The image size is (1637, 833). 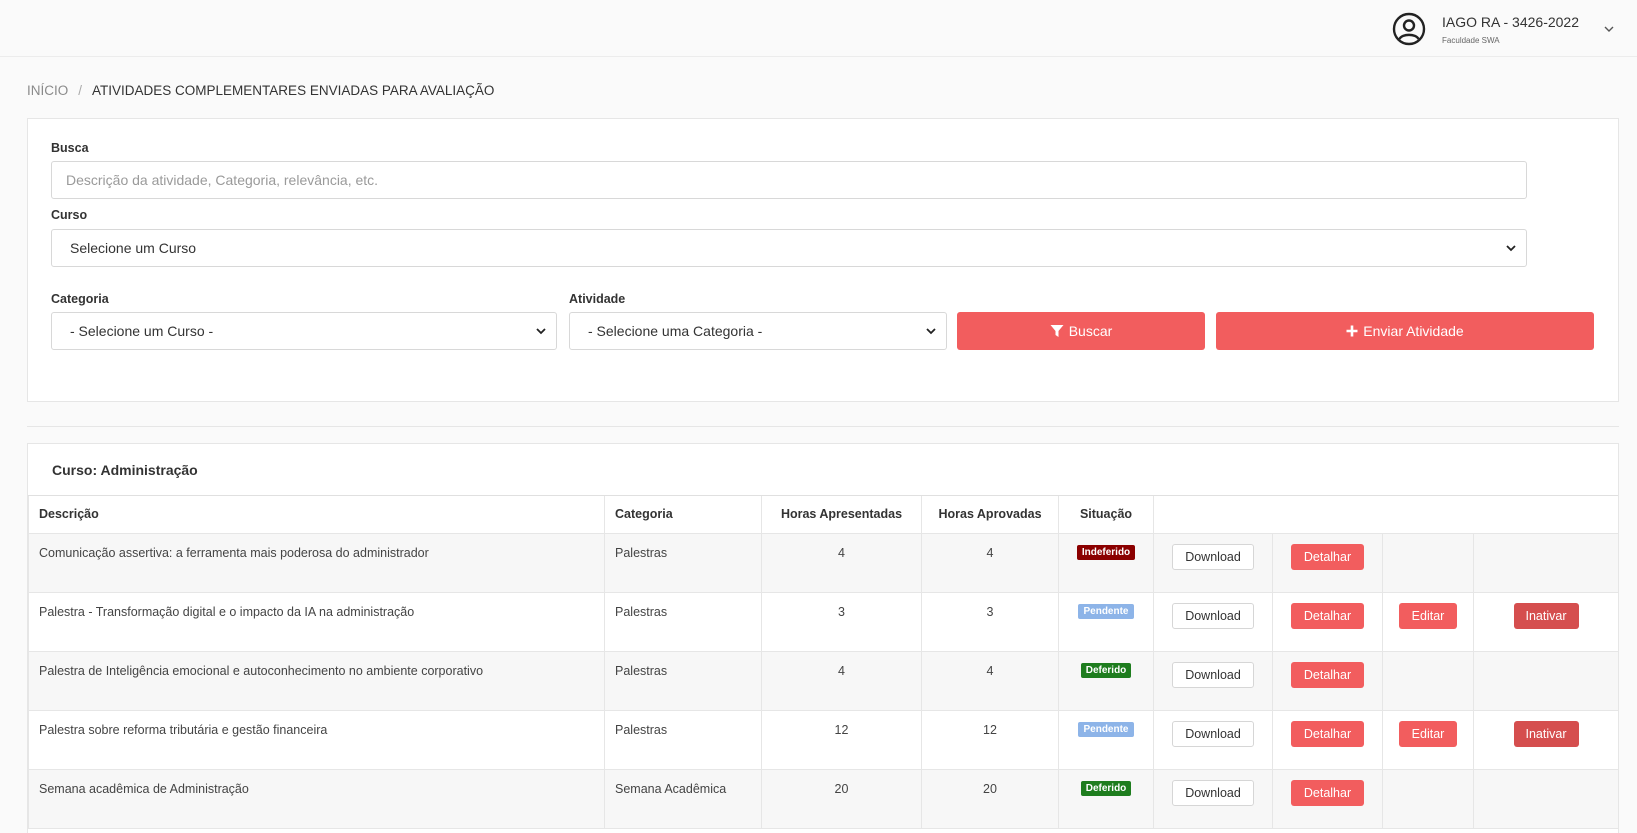 What do you see at coordinates (758, 331) in the screenshot?
I see `activity-select: - Selecione uma Categoria -` at bounding box center [758, 331].